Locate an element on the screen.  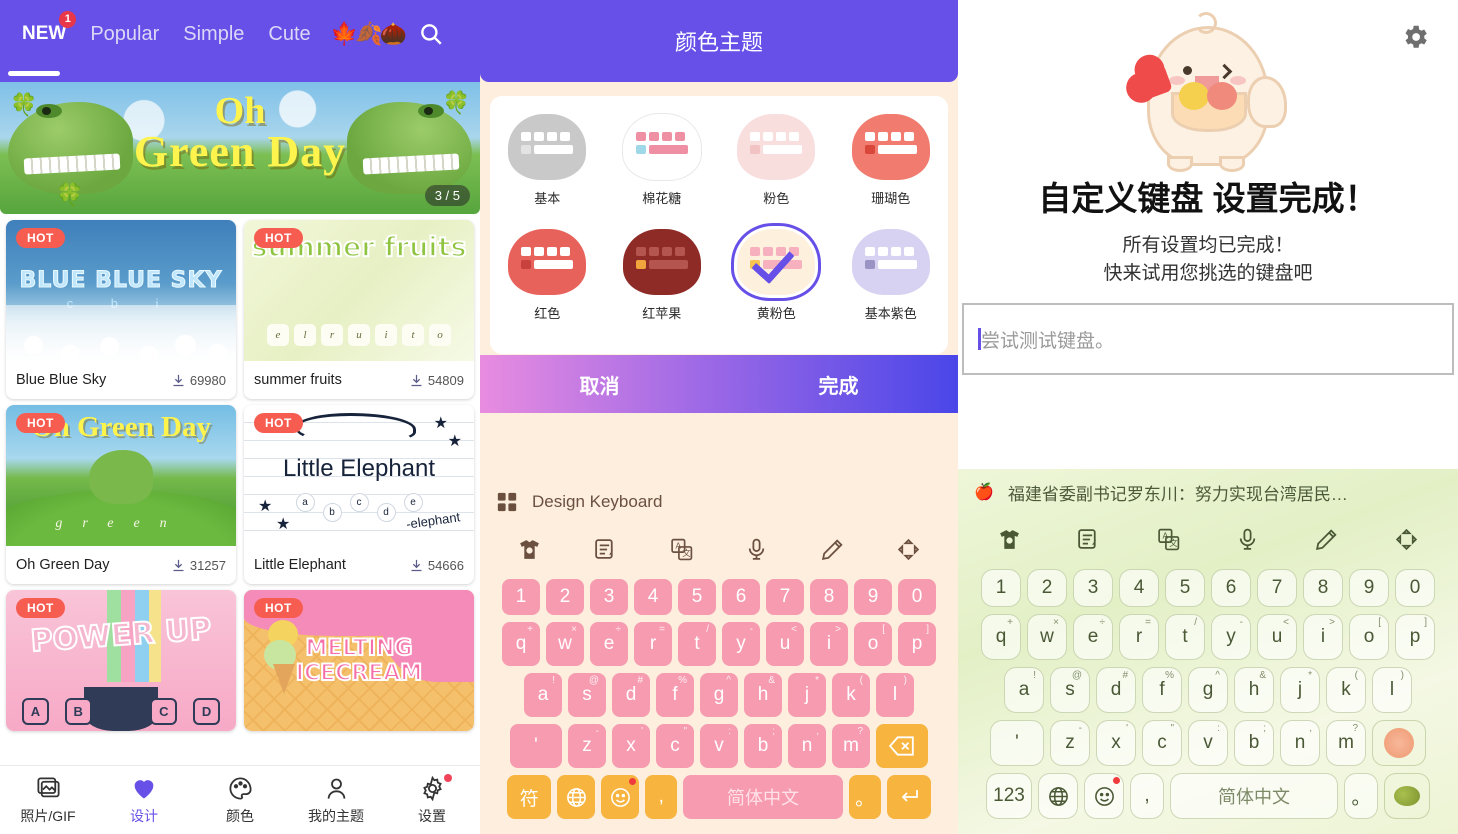
tab-simple: Simple is located at coordinates (213, 34).